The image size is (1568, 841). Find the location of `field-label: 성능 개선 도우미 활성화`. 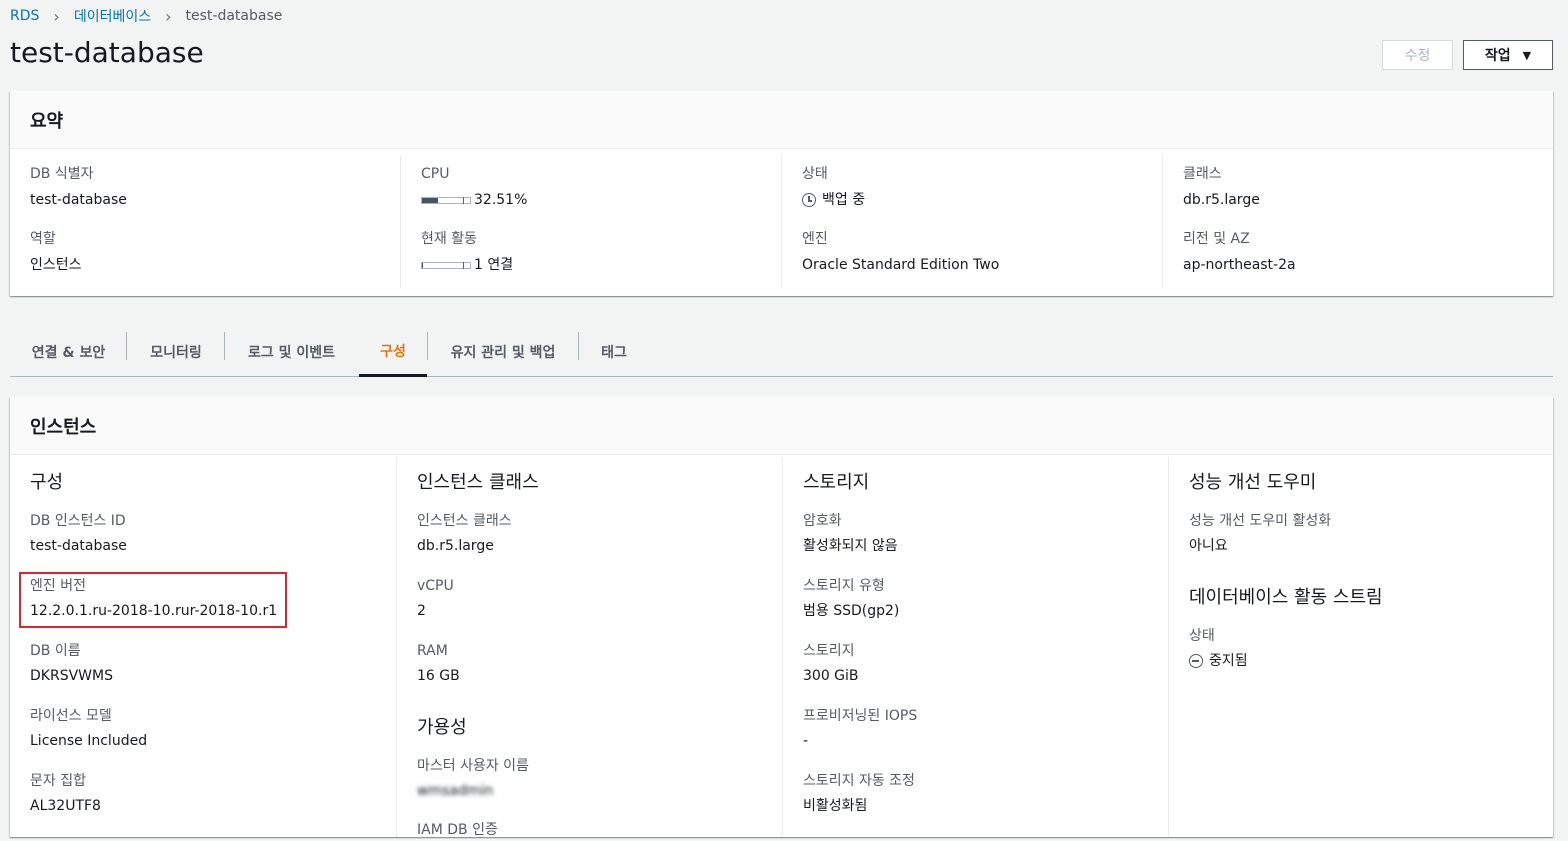

field-label: 성능 개선 도우미 활성화 is located at coordinates (1260, 521).